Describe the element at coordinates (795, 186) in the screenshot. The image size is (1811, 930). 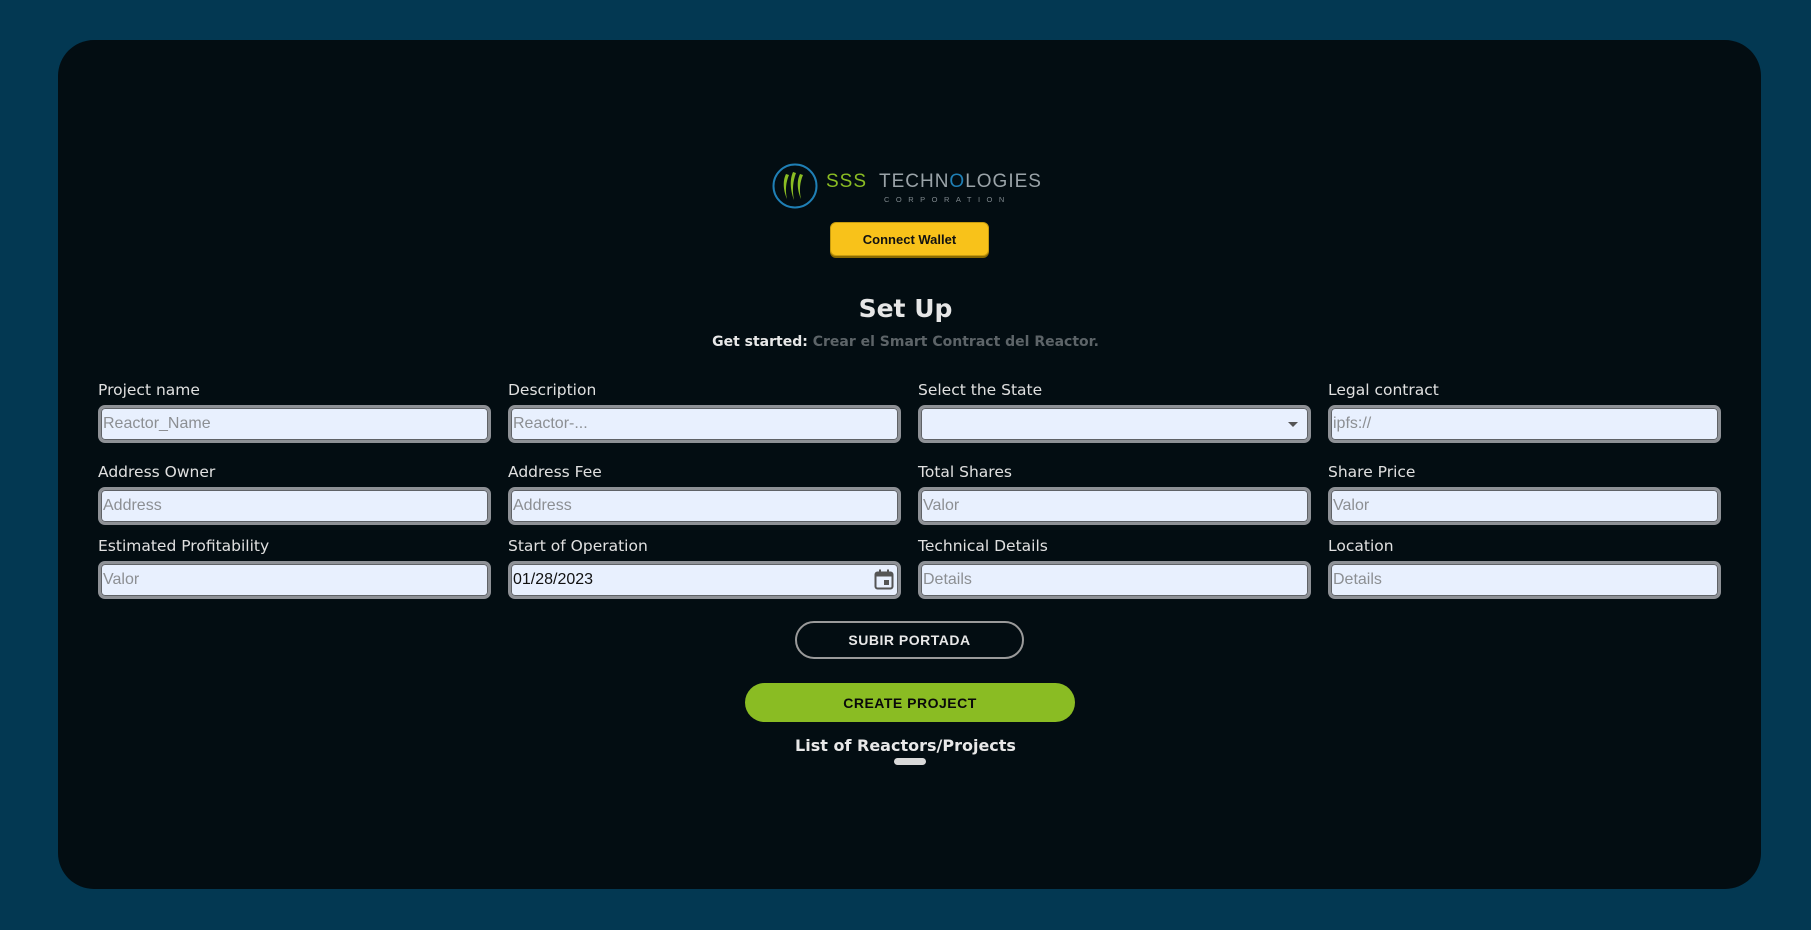
I see `sss-flame-logo-icon` at that location.